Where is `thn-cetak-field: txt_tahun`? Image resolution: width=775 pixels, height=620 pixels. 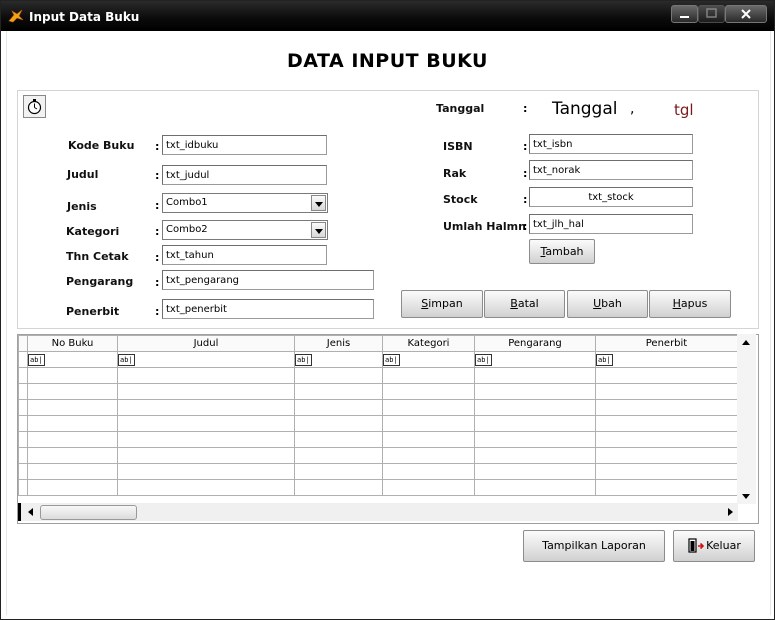
thn-cetak-field: txt_tahun is located at coordinates (244, 255).